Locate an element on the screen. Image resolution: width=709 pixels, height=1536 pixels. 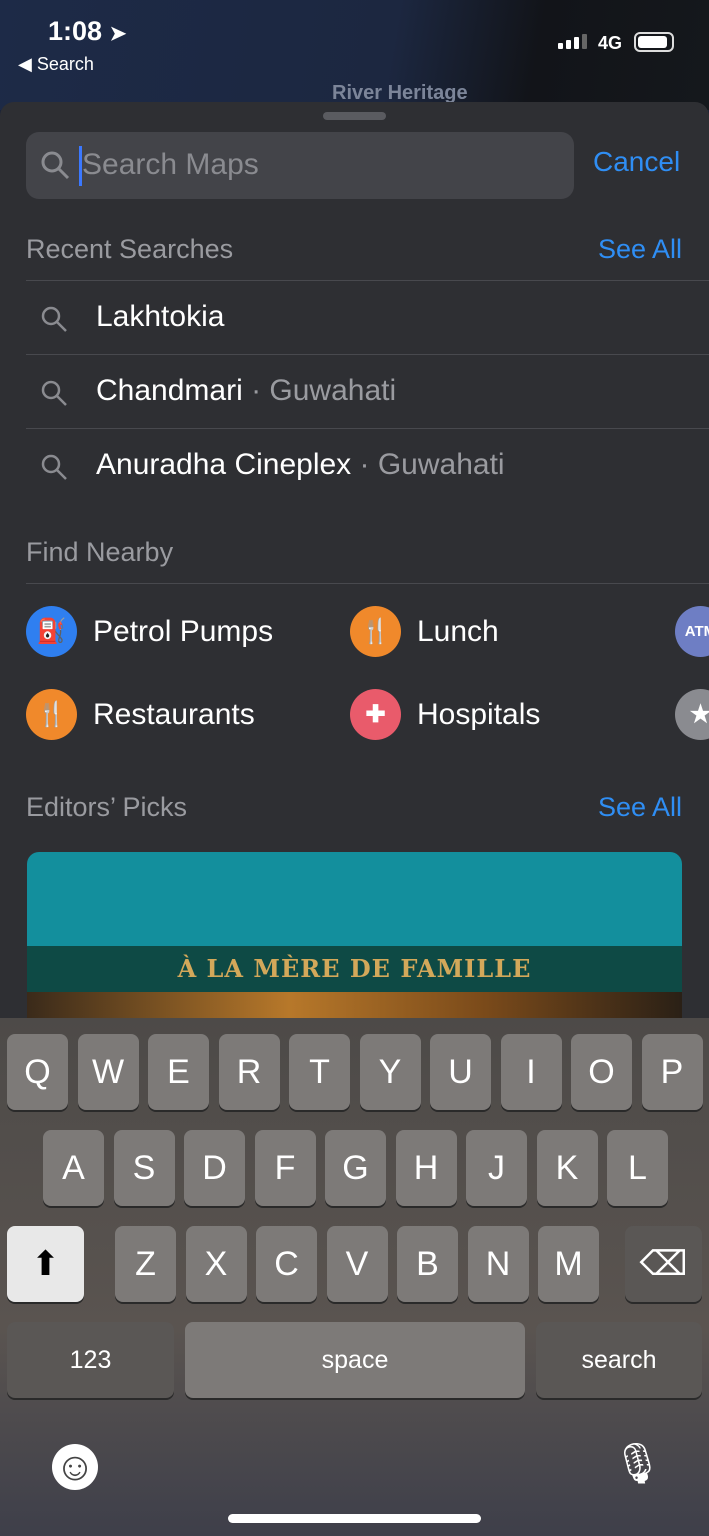
nearby-category: ⛽ Petrol Pumps is located at coordinates (149, 631).